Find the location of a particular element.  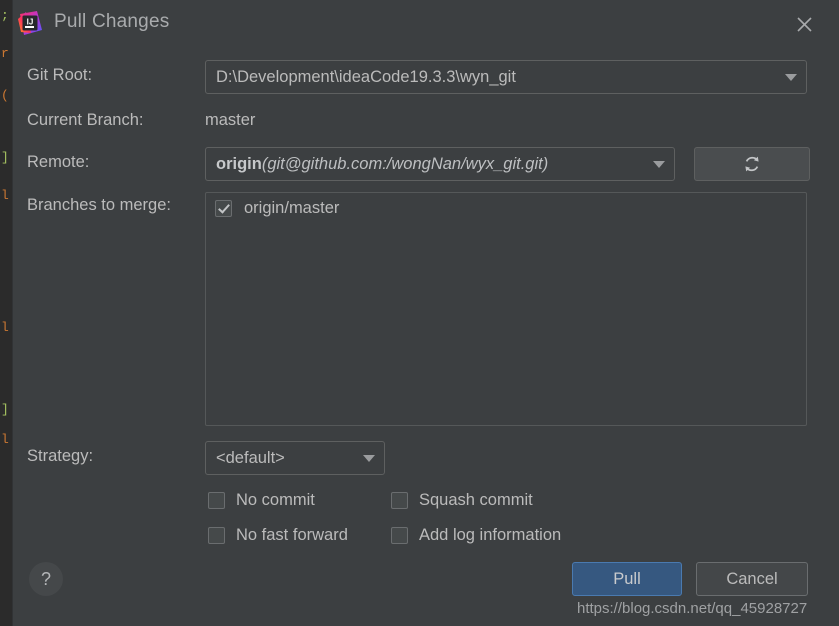

remote-label: Remote: is located at coordinates (58, 162).